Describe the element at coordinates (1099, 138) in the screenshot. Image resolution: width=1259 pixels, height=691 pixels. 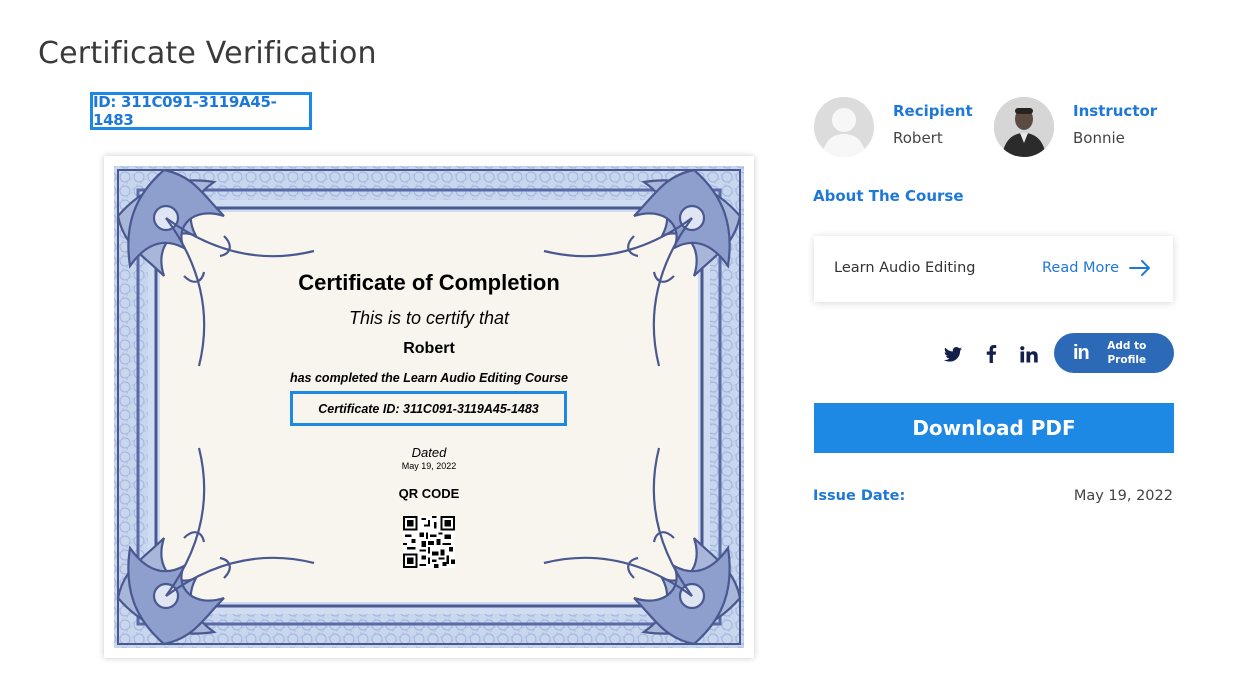
I see `instructor-name: Bonnie` at that location.